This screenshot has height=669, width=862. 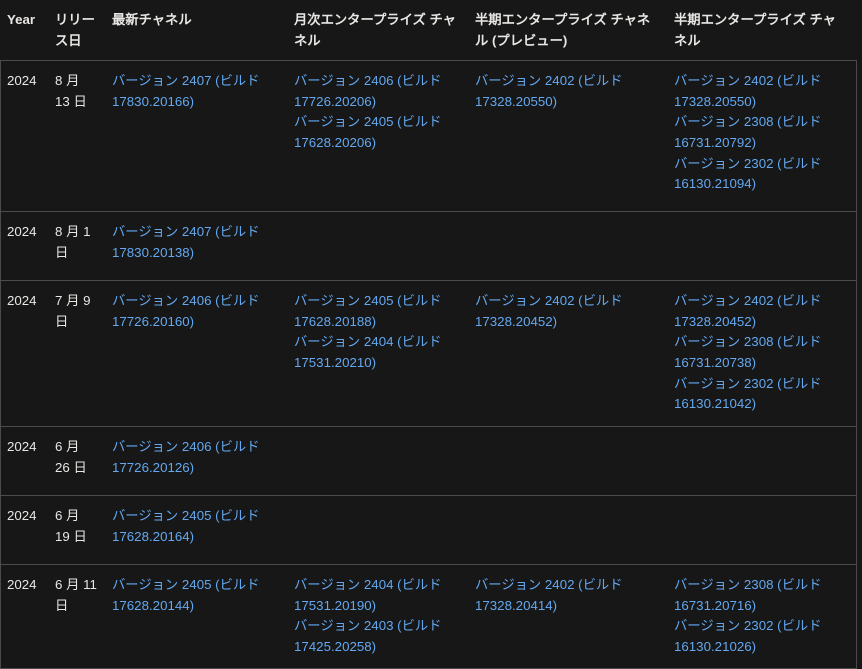 I want to click on version-link: バージョン 2407 (ビルド 17830.20166), so click(x=195, y=91).